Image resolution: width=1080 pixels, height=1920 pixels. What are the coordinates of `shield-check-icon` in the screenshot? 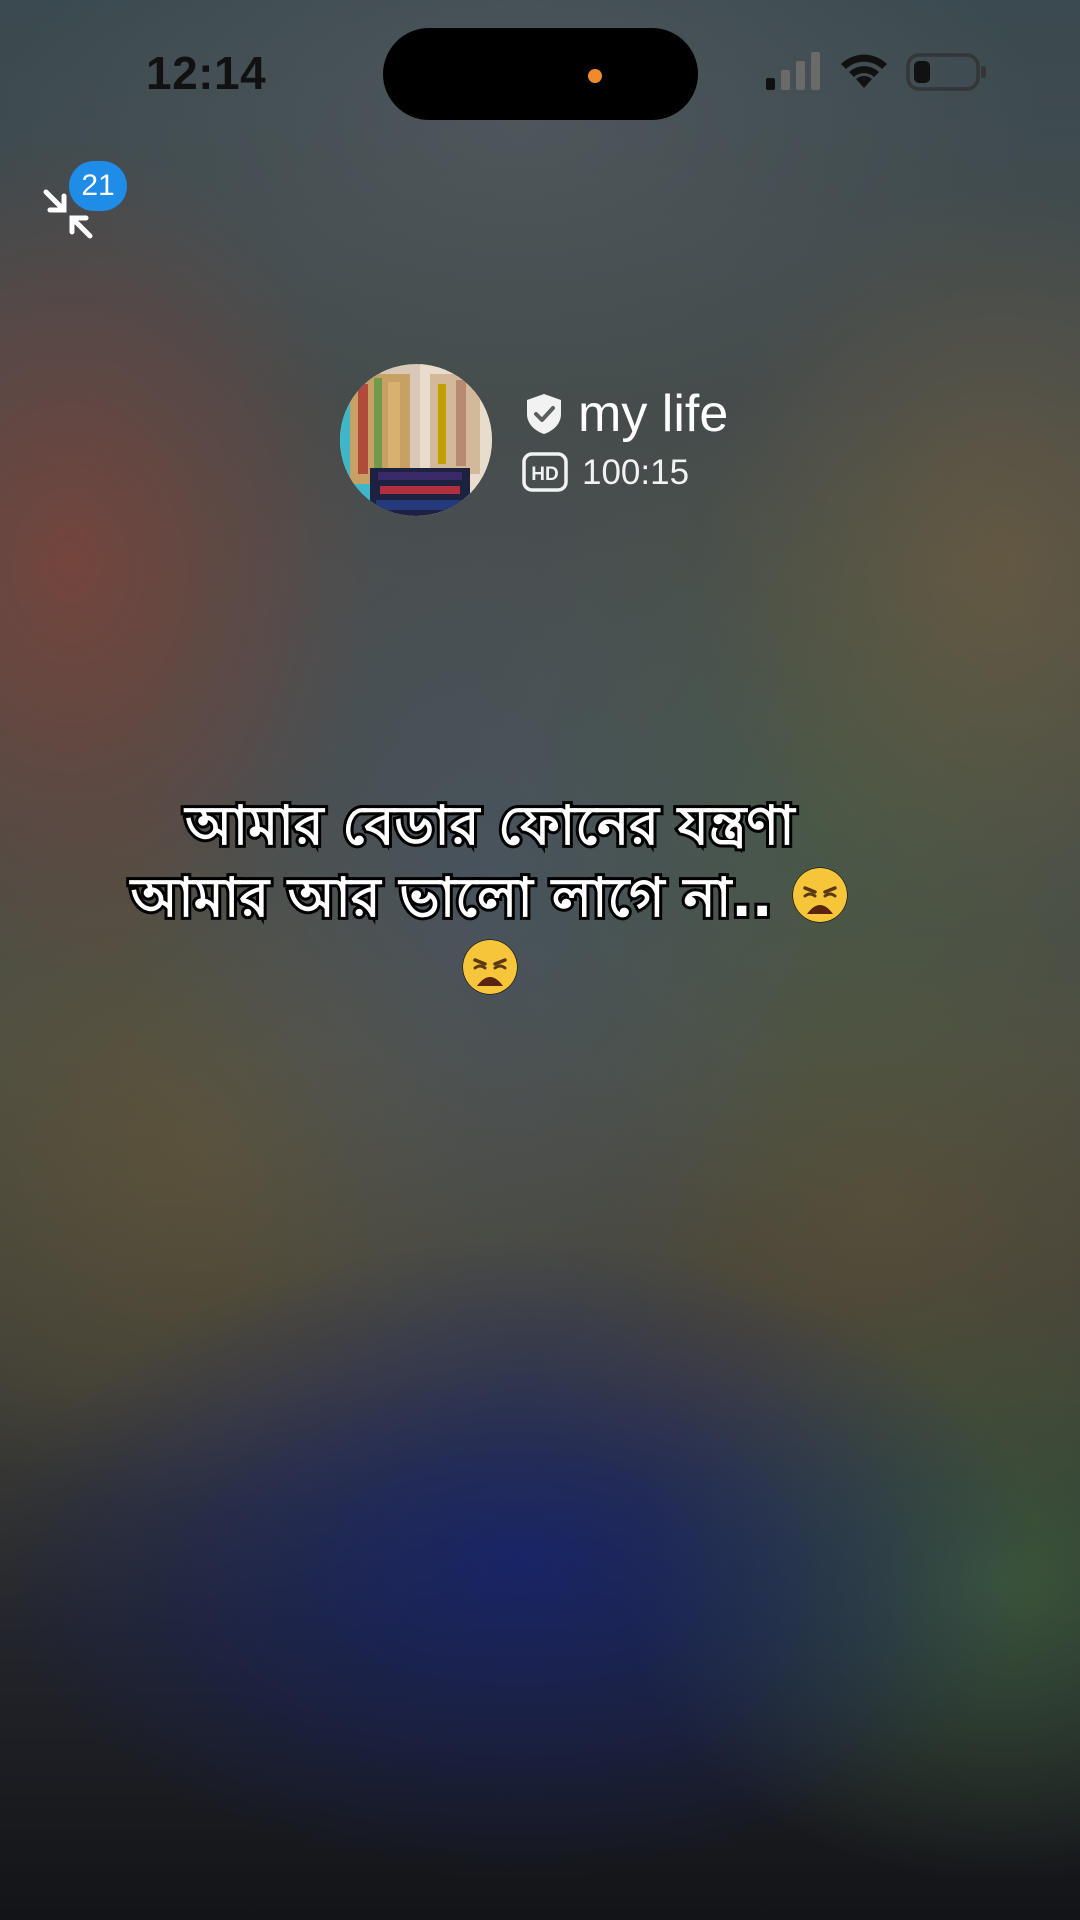 It's located at (544, 414).